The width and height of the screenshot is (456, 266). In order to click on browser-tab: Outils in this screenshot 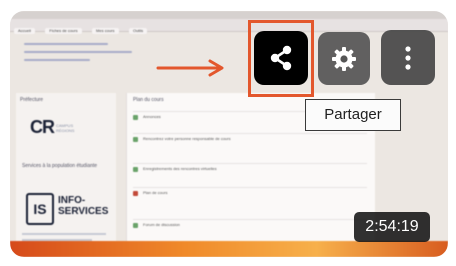, I will do `click(138, 31)`.